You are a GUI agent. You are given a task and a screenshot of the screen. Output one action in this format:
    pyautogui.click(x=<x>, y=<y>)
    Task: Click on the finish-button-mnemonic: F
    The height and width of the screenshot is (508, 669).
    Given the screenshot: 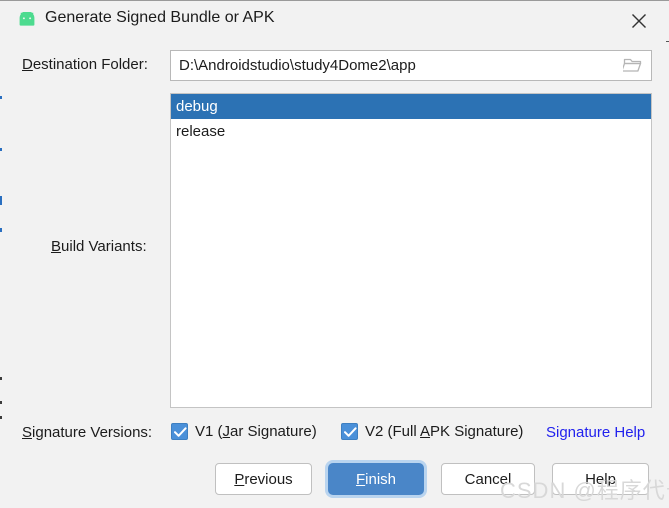 What is the action you would take?
    pyautogui.click(x=360, y=479)
    